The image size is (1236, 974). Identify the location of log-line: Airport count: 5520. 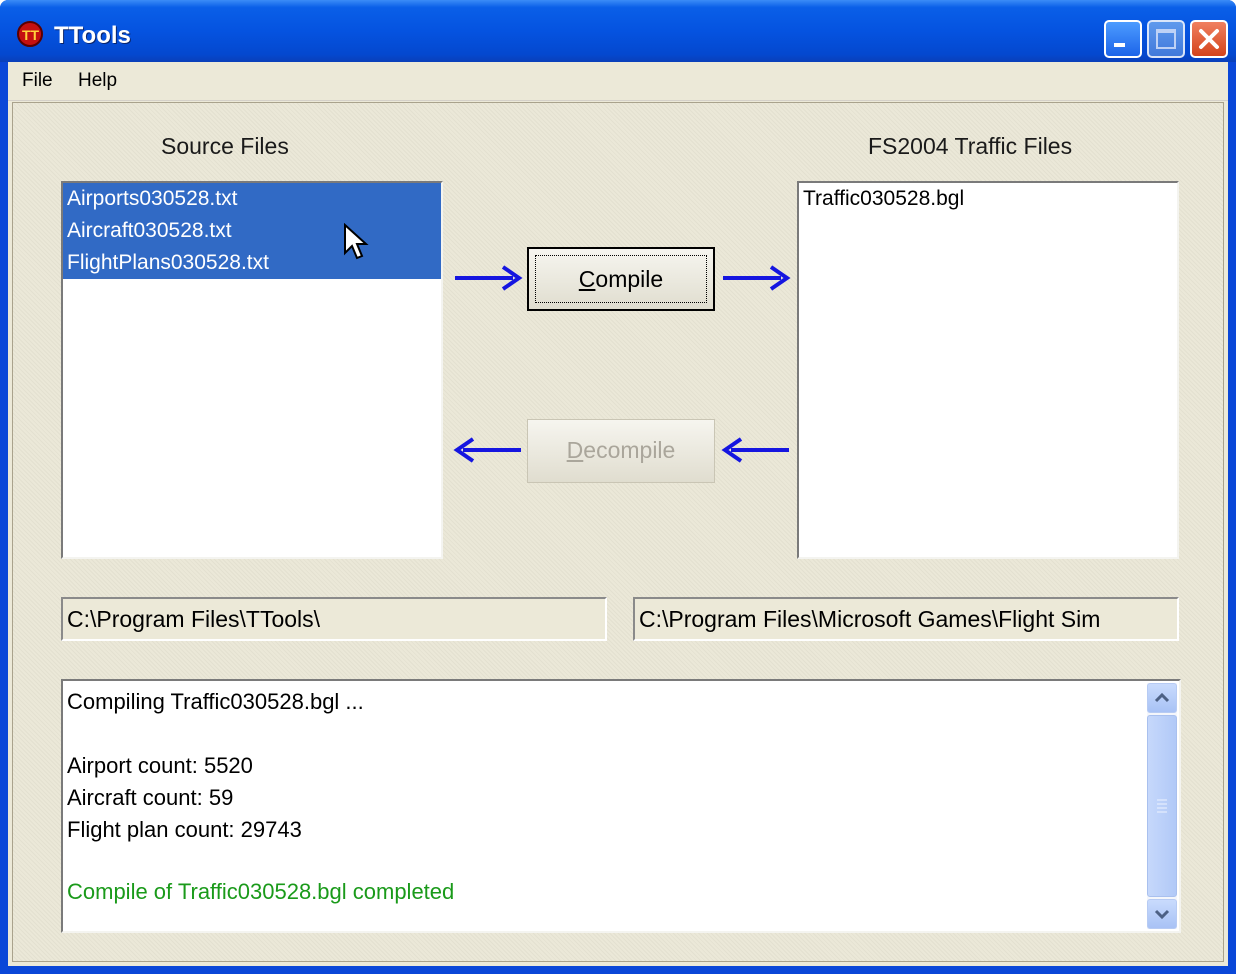
(160, 765).